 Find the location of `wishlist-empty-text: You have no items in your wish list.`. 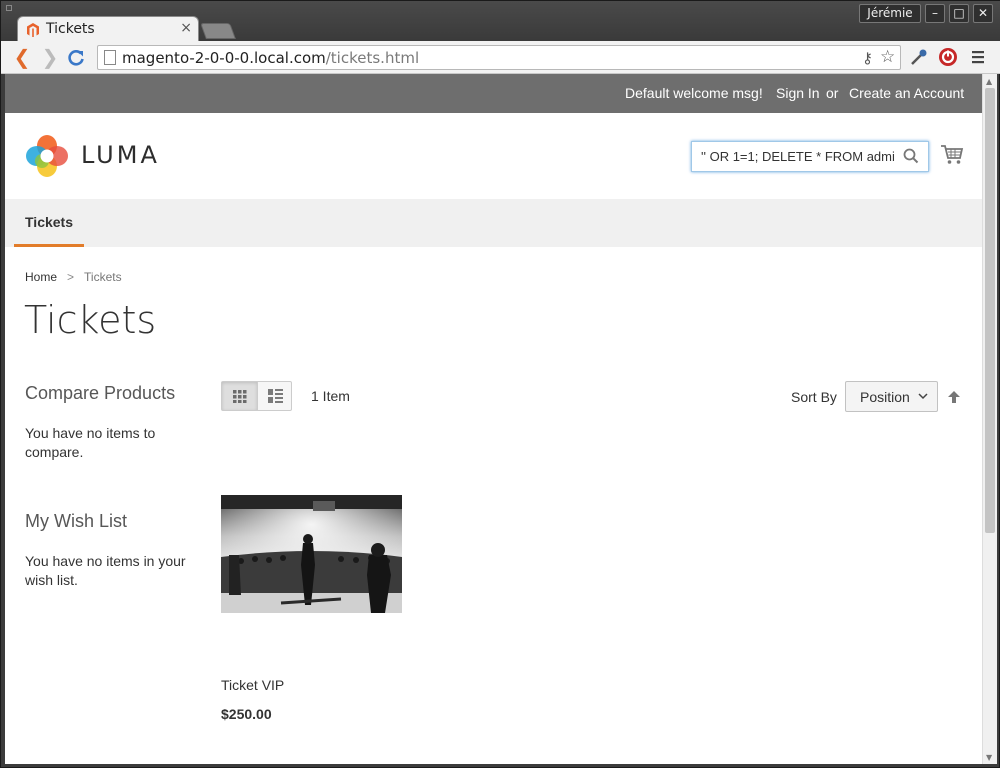

wishlist-empty-text: You have no items in your wish list. is located at coordinates (105, 570).